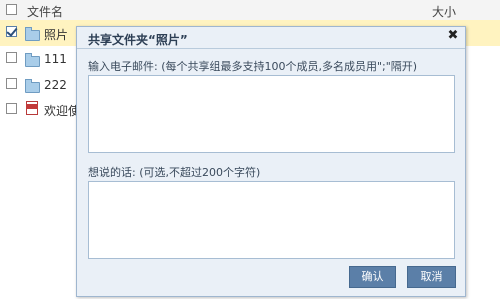  What do you see at coordinates (55, 85) in the screenshot?
I see `file-name: 222` at bounding box center [55, 85].